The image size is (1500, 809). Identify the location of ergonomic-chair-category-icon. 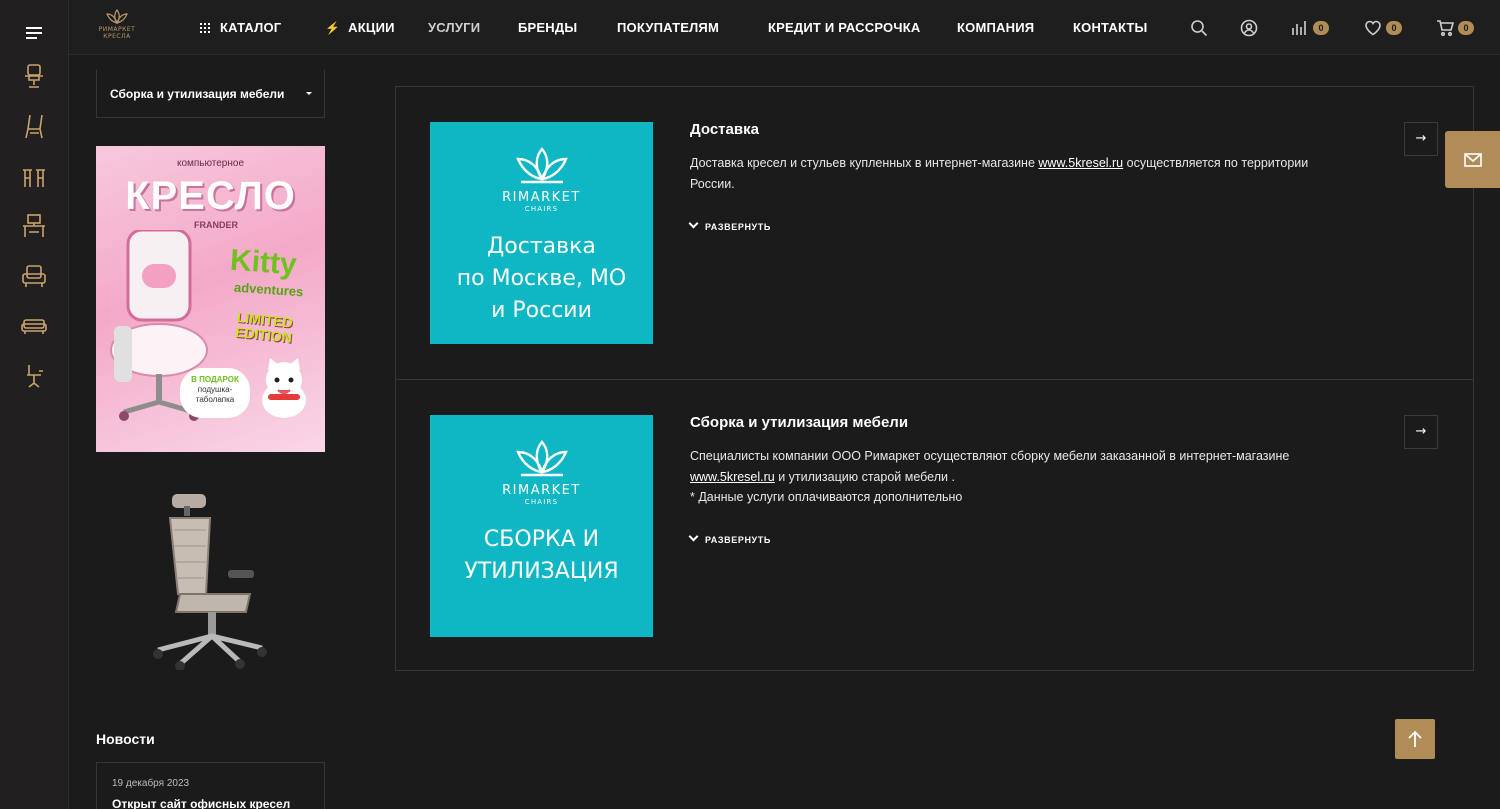
(34, 376).